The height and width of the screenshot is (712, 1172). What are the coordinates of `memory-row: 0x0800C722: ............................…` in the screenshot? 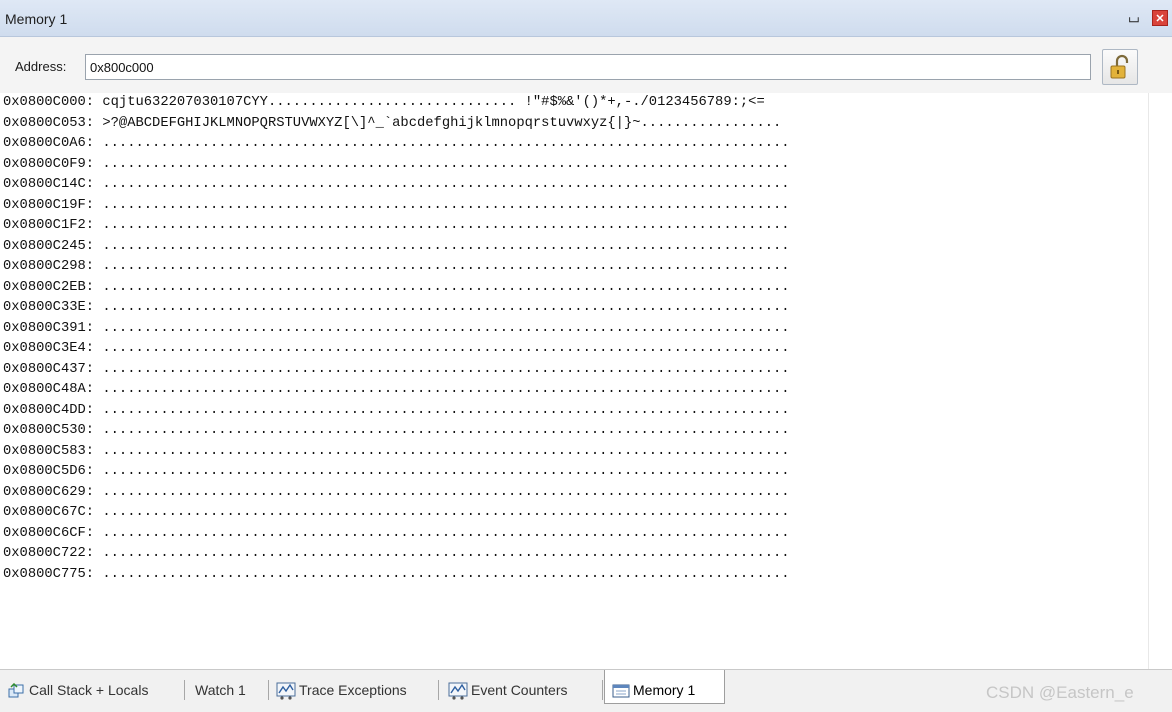 It's located at (574, 554).